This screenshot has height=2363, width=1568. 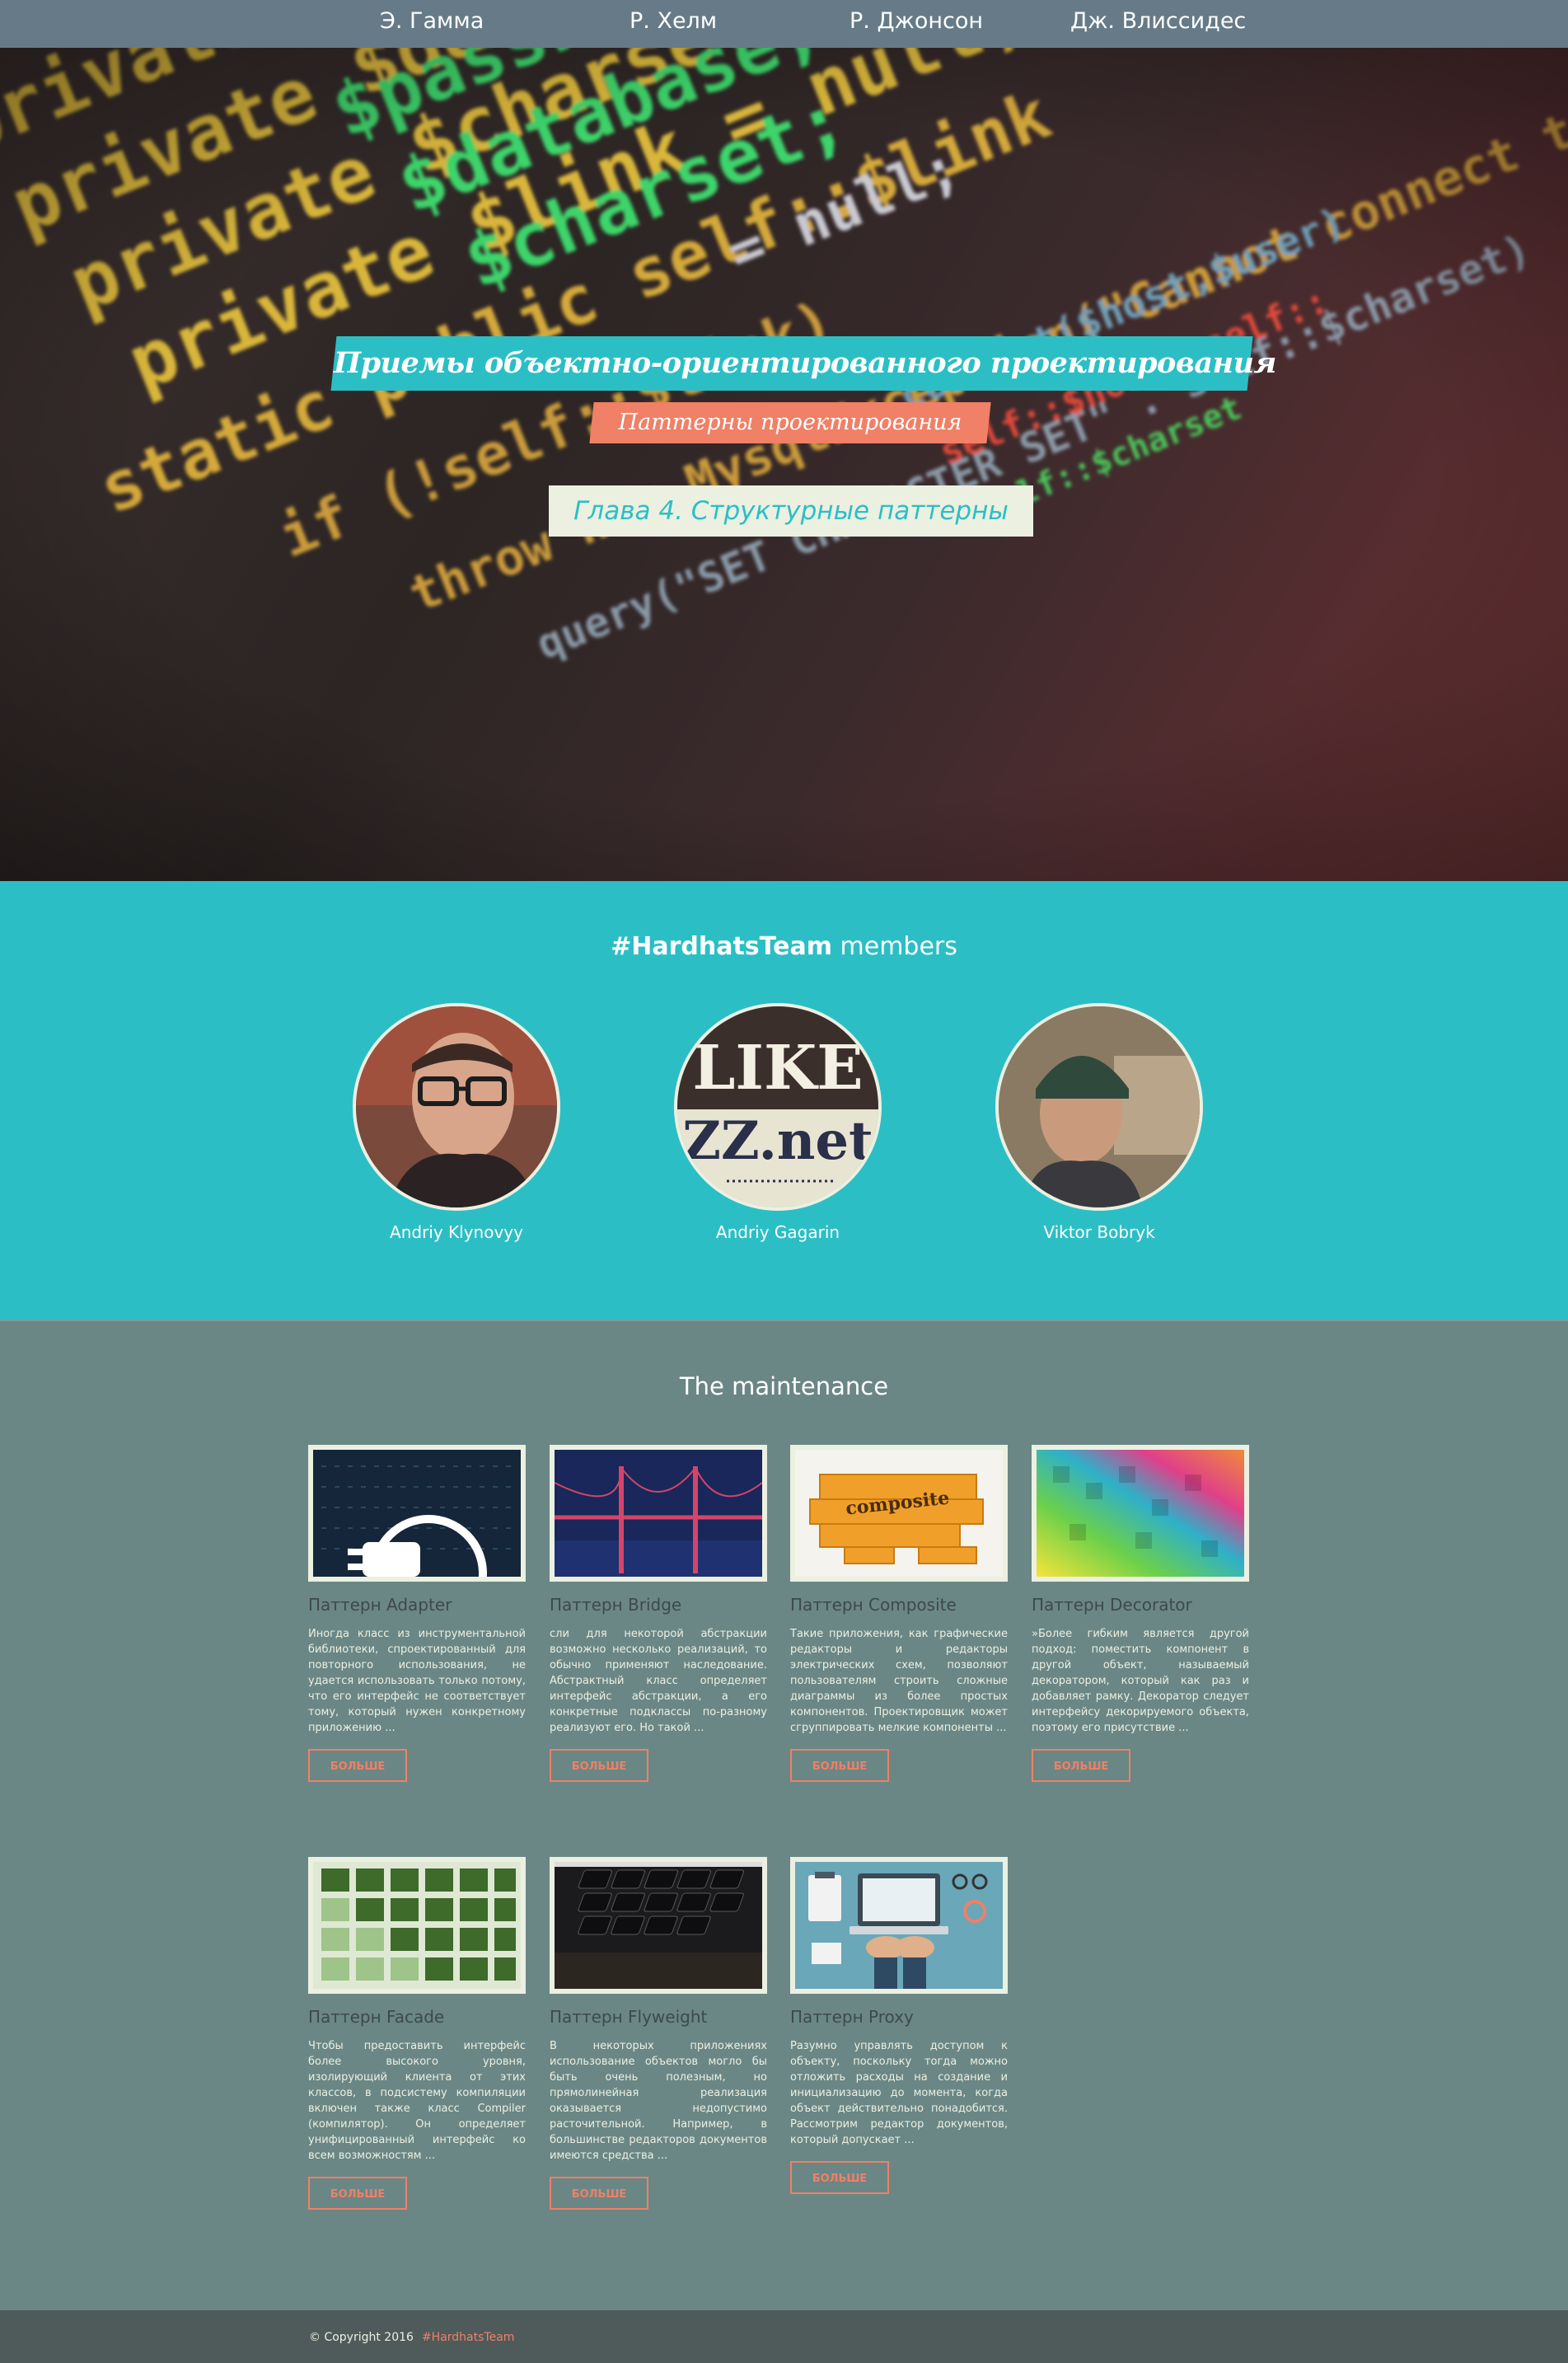 What do you see at coordinates (899, 1925) in the screenshot?
I see `proxy-thumbnail` at bounding box center [899, 1925].